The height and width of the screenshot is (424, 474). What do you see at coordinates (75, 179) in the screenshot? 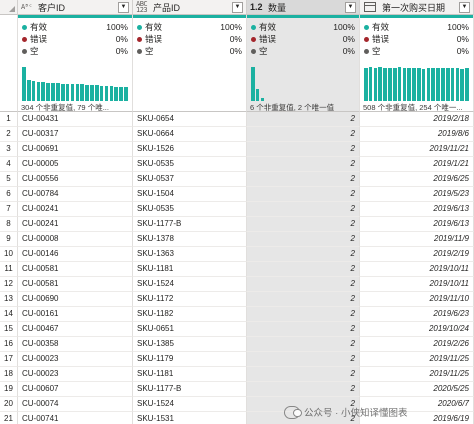
I see `customer-id-cell: CU-00556` at bounding box center [75, 179].